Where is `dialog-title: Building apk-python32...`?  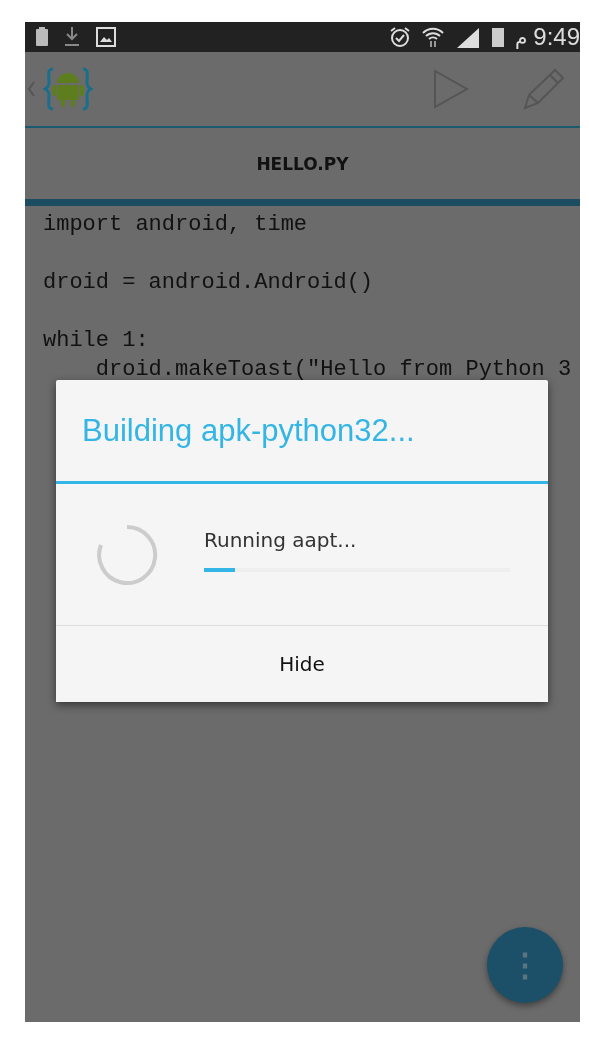 dialog-title: Building apk-python32... is located at coordinates (302, 432).